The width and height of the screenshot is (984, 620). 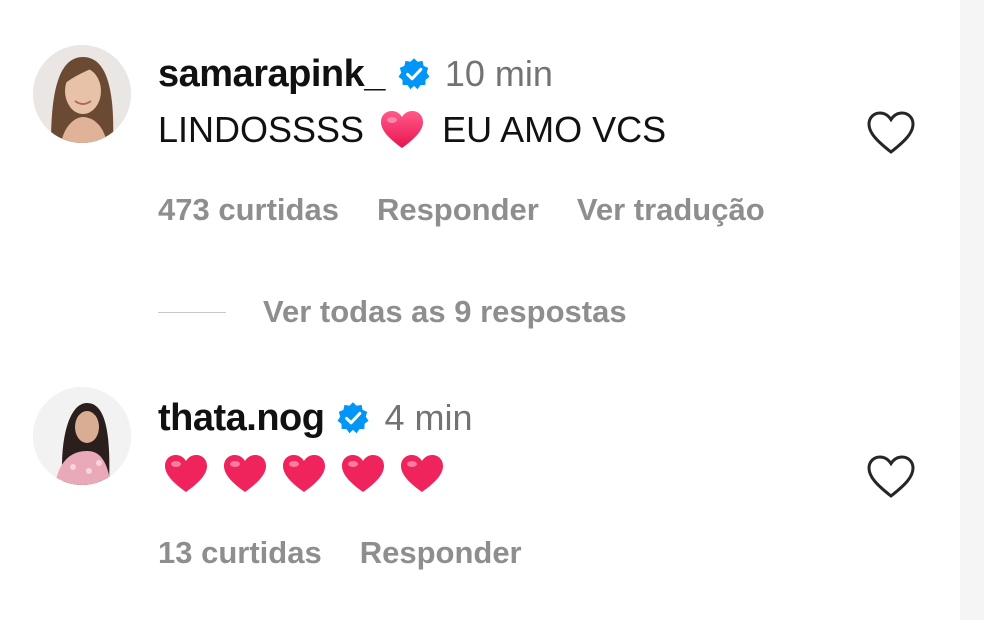 I want to click on likes-count: 13 curtidas, so click(x=240, y=553).